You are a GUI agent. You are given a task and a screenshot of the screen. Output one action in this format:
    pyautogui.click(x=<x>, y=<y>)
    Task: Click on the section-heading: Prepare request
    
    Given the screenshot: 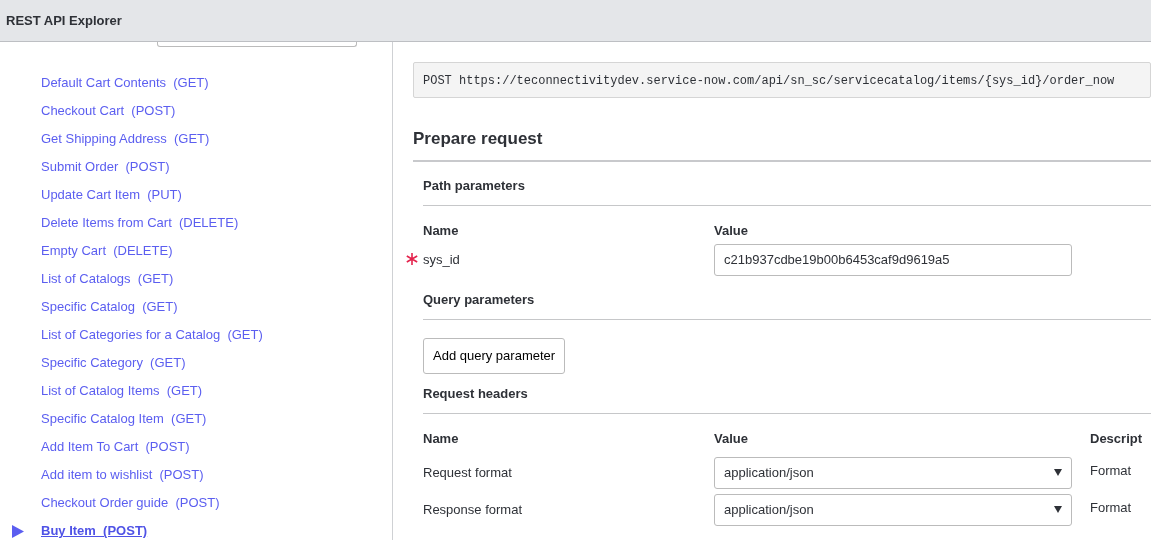 What is the action you would take?
    pyautogui.click(x=782, y=144)
    